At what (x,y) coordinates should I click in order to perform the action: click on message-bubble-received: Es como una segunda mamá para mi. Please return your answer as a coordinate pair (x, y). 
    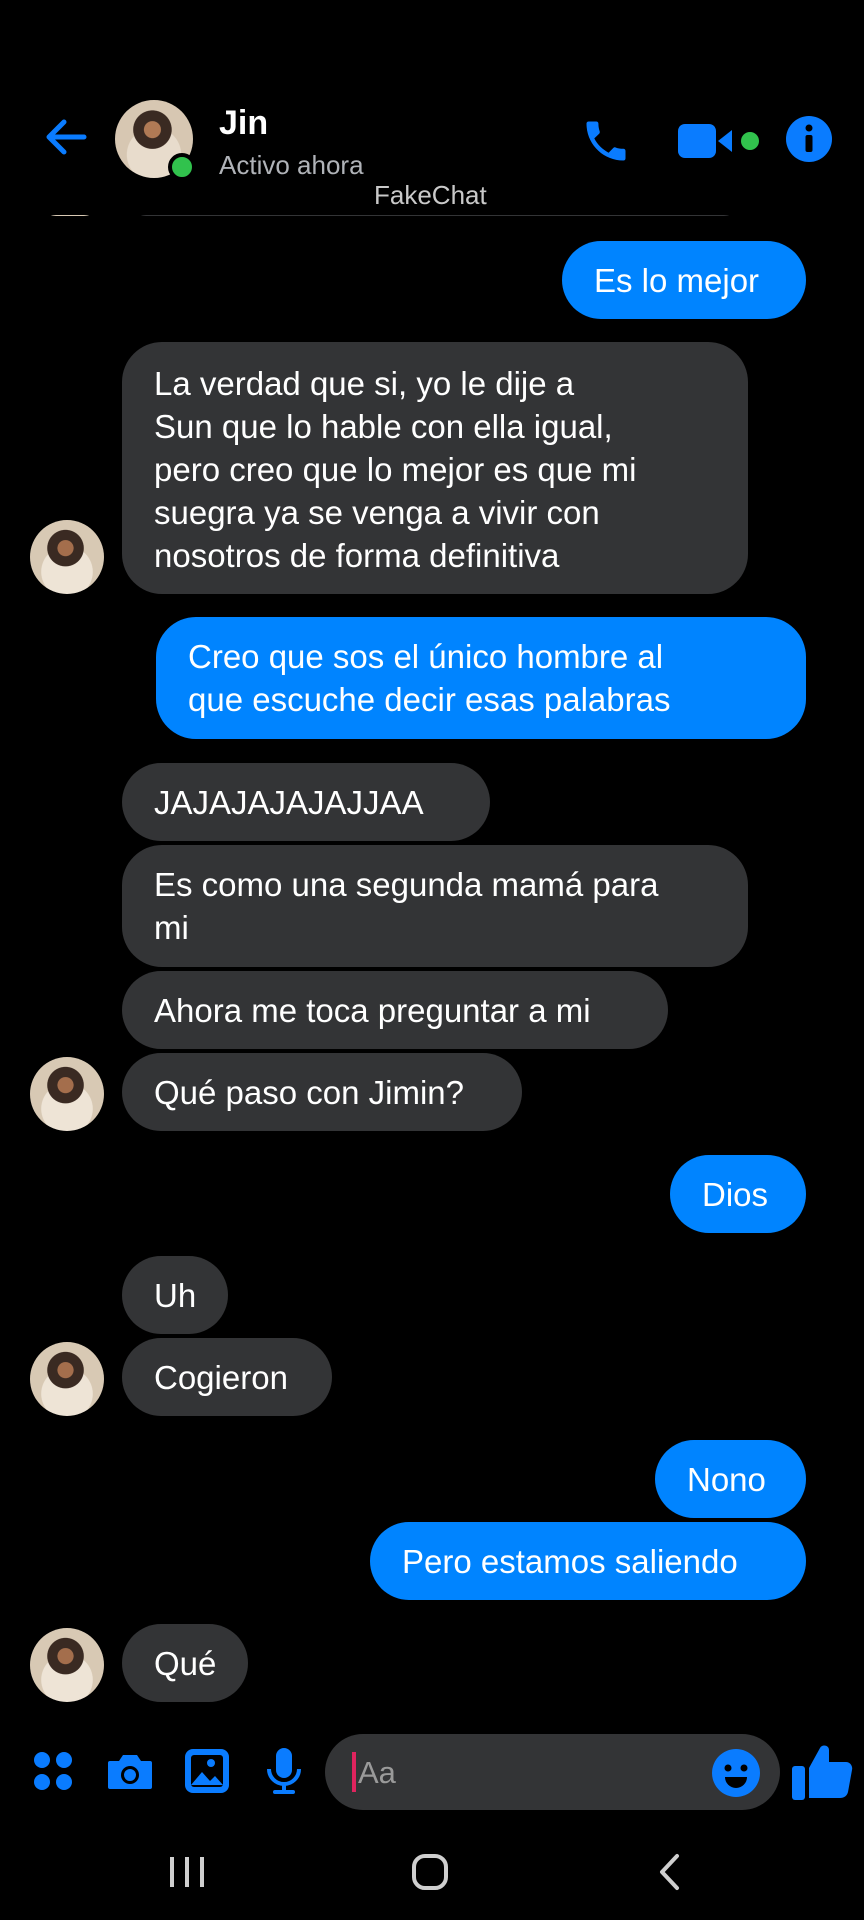
    Looking at the image, I should click on (435, 906).